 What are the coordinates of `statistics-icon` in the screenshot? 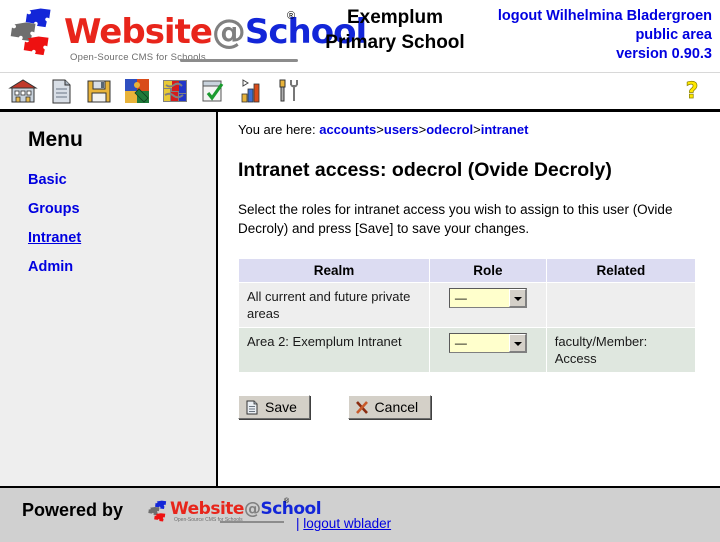 It's located at (251, 91).